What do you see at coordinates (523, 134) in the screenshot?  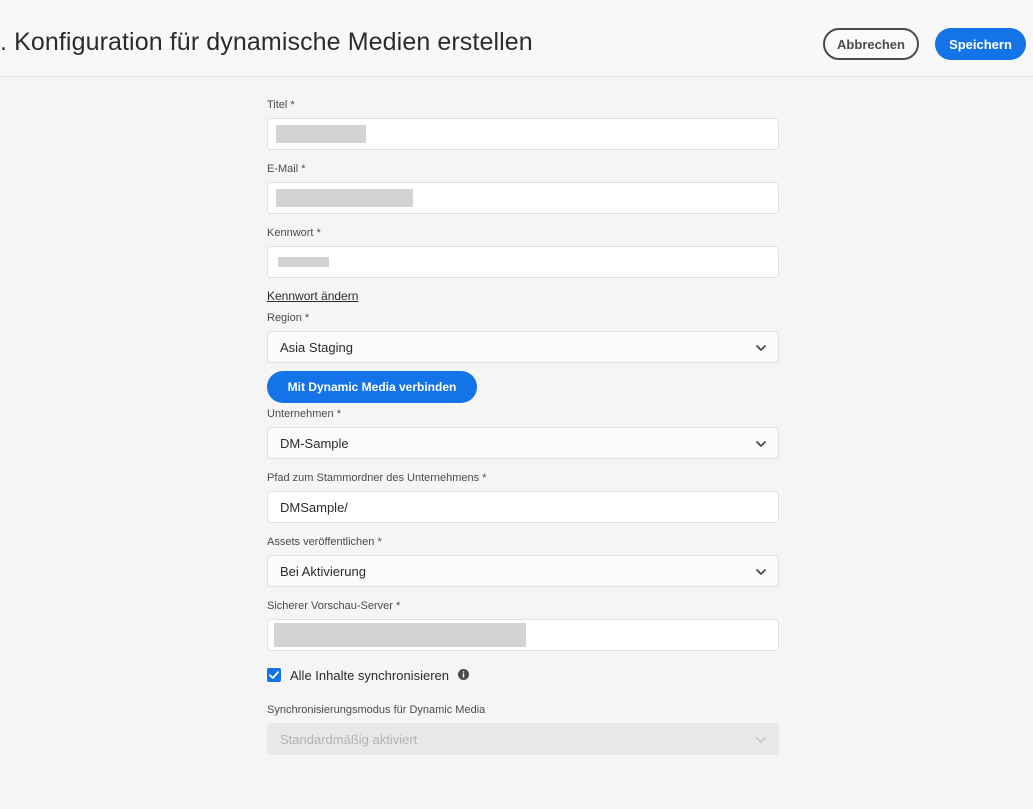 I see `title-field` at bounding box center [523, 134].